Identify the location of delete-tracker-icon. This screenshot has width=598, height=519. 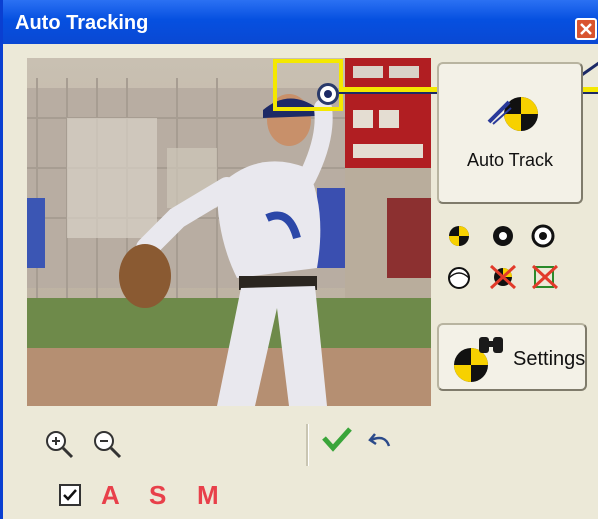
(503, 276).